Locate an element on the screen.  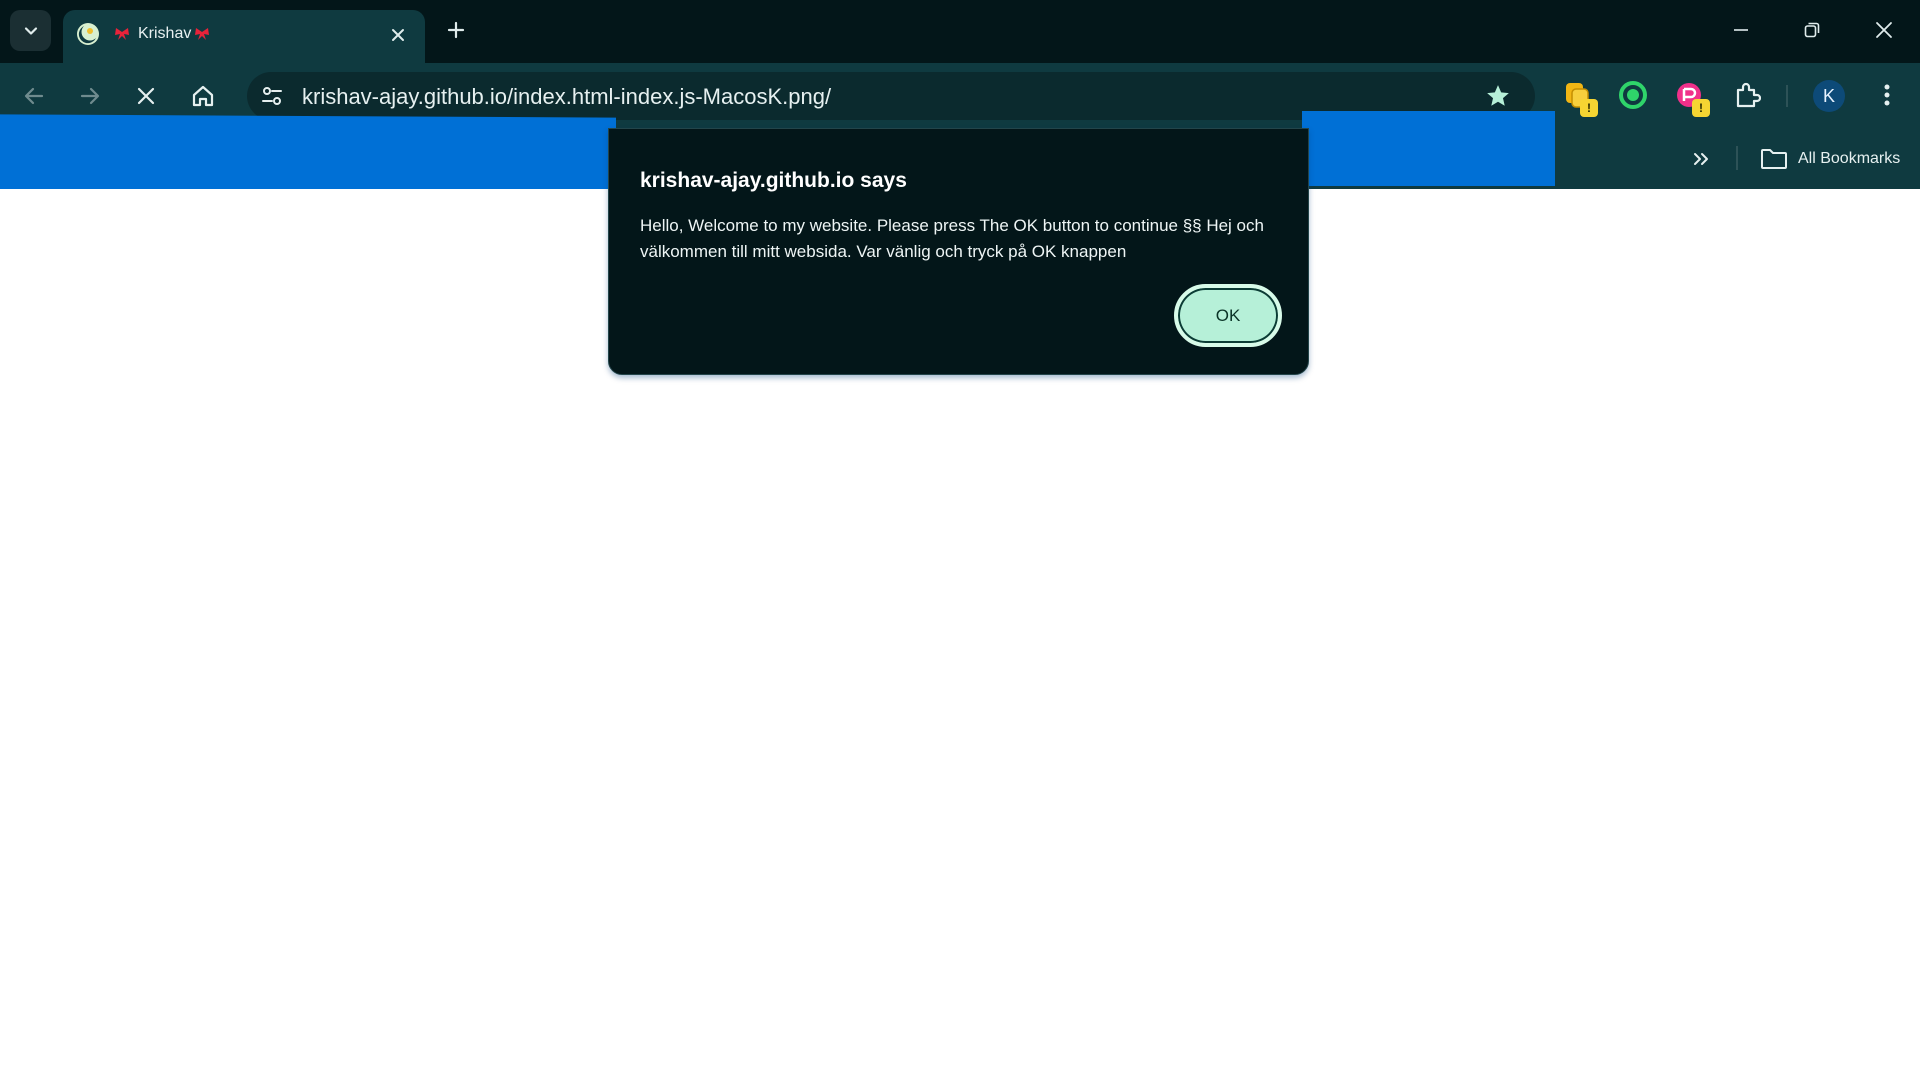
double-chevron-right-icon is located at coordinates (1701, 159).